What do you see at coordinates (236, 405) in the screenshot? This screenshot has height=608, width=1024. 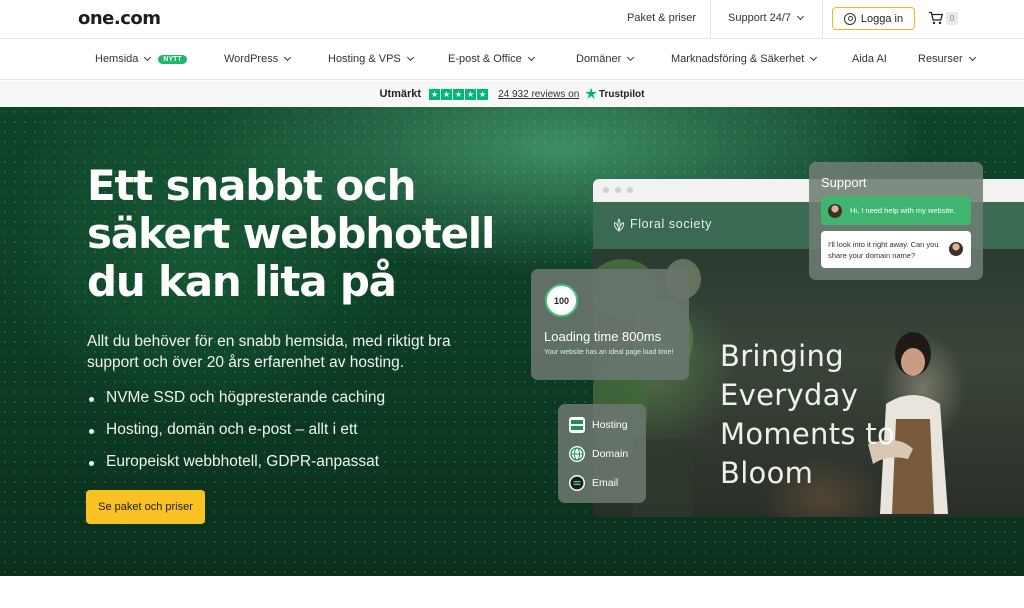 I see `feature-item: NVMe SSD och högpresterande caching` at bounding box center [236, 405].